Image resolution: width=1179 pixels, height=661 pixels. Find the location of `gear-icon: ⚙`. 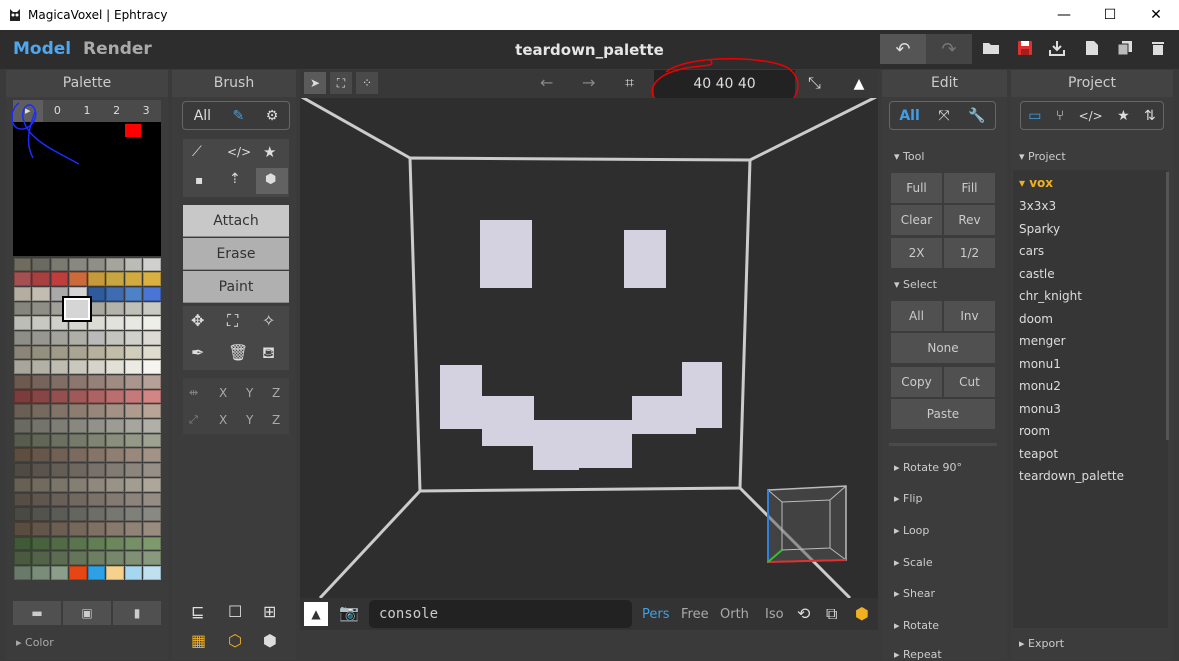

gear-icon: ⚙ is located at coordinates (272, 116).